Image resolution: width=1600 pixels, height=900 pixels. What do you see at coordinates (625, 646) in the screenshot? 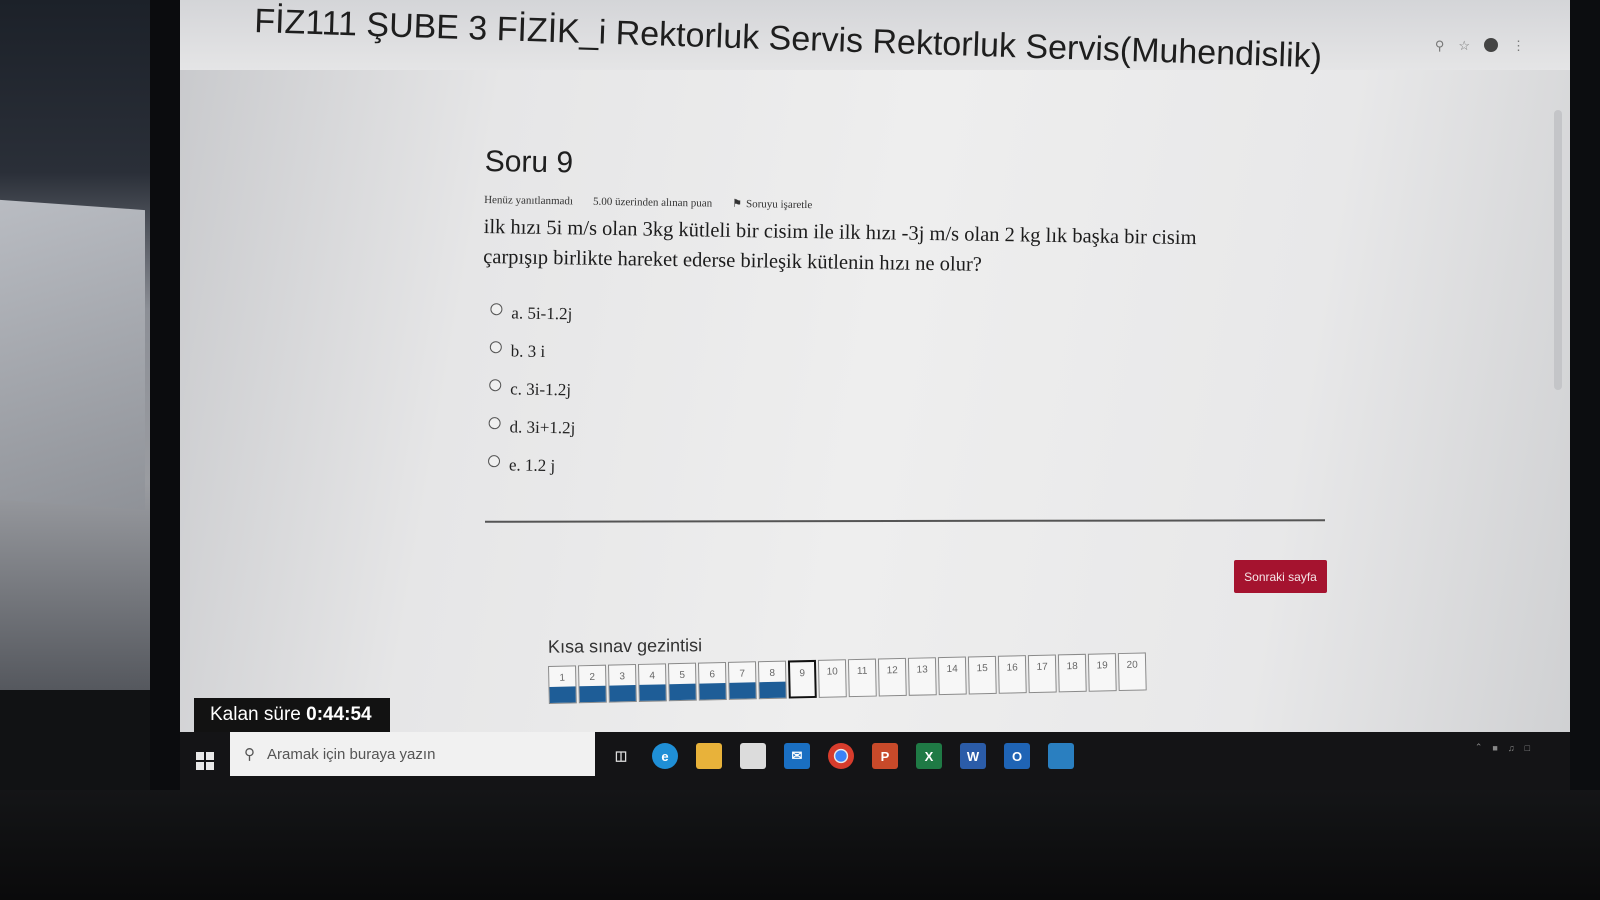
I see `quiz-navigation-title: Kısa sınav gezintisi` at bounding box center [625, 646].